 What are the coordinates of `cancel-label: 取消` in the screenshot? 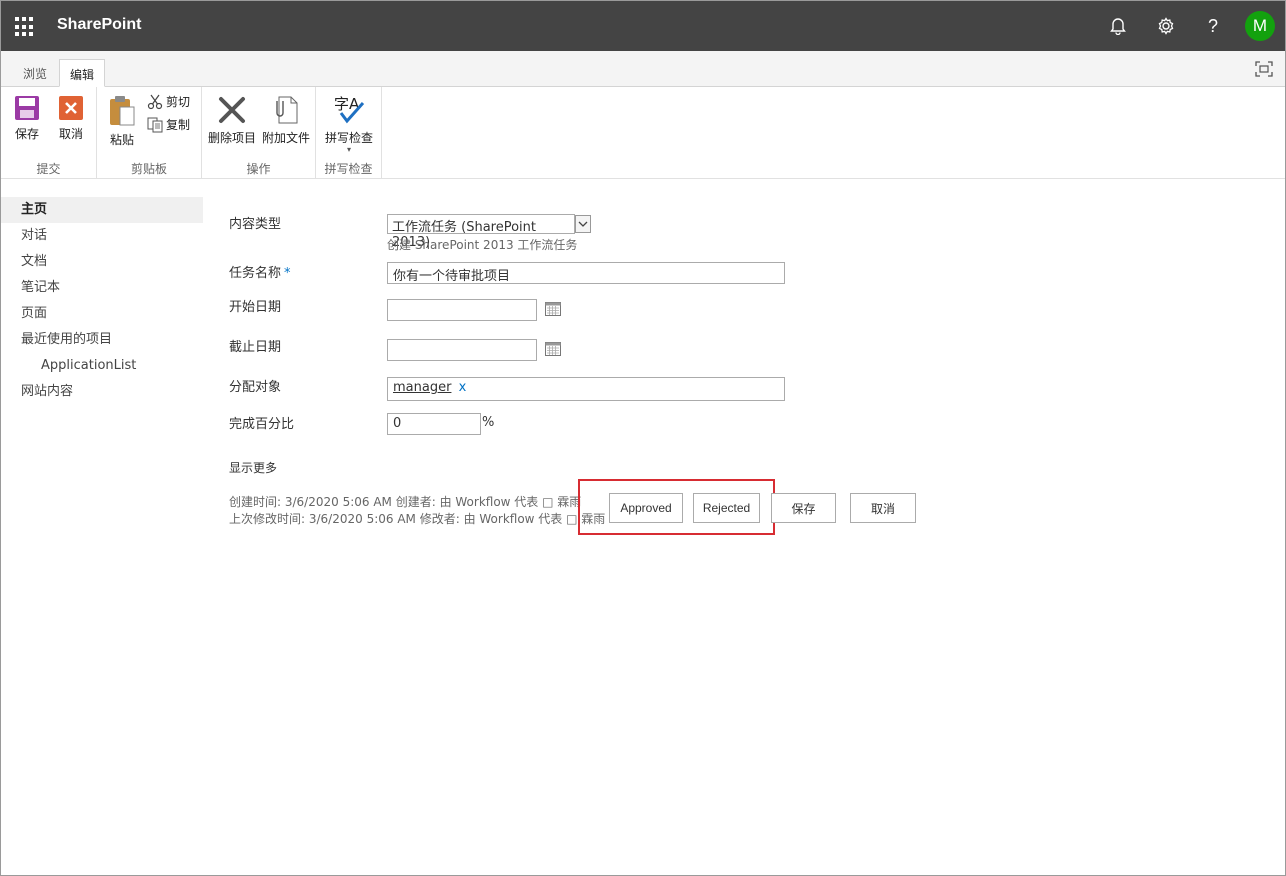 It's located at (70, 134).